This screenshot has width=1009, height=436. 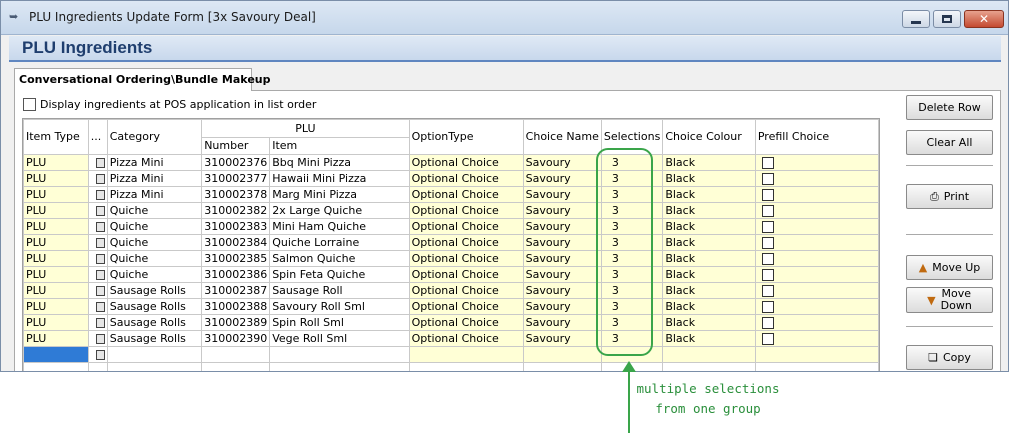 I want to click on cell-number: 310002386, so click(x=236, y=274).